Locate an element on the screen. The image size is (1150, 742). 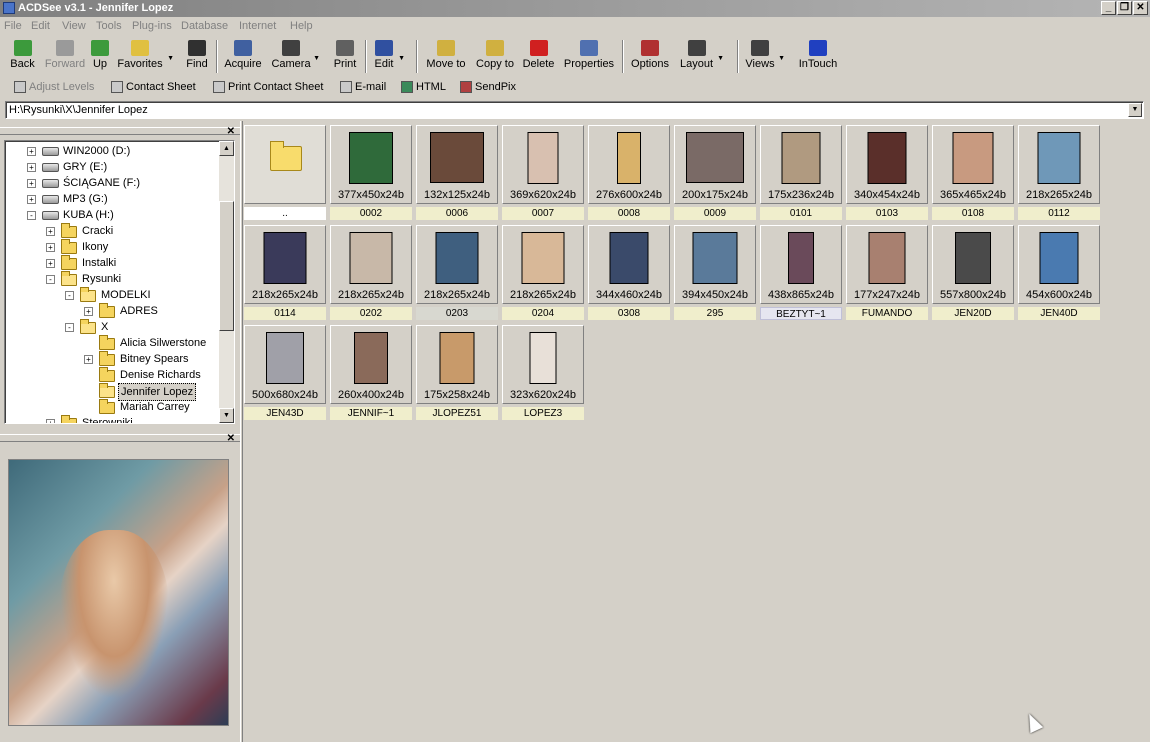
file-item: 500x680x24b JEN43D is located at coordinates (285, 372).